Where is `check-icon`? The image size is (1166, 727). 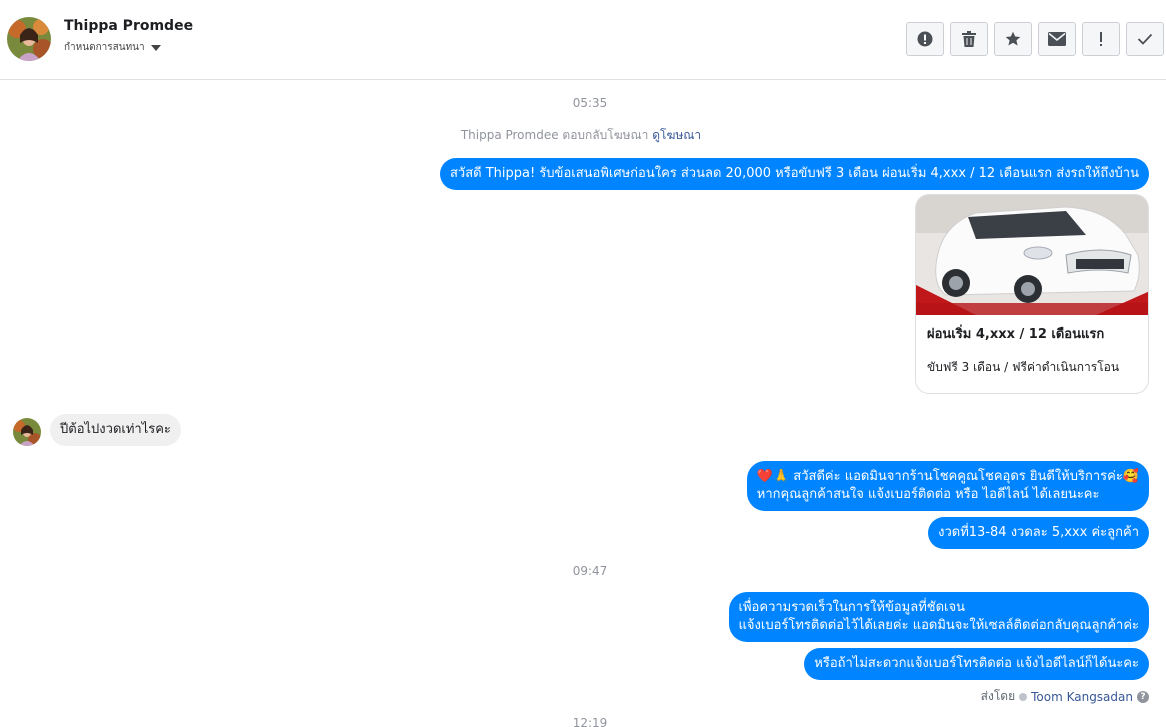 check-icon is located at coordinates (1145, 39).